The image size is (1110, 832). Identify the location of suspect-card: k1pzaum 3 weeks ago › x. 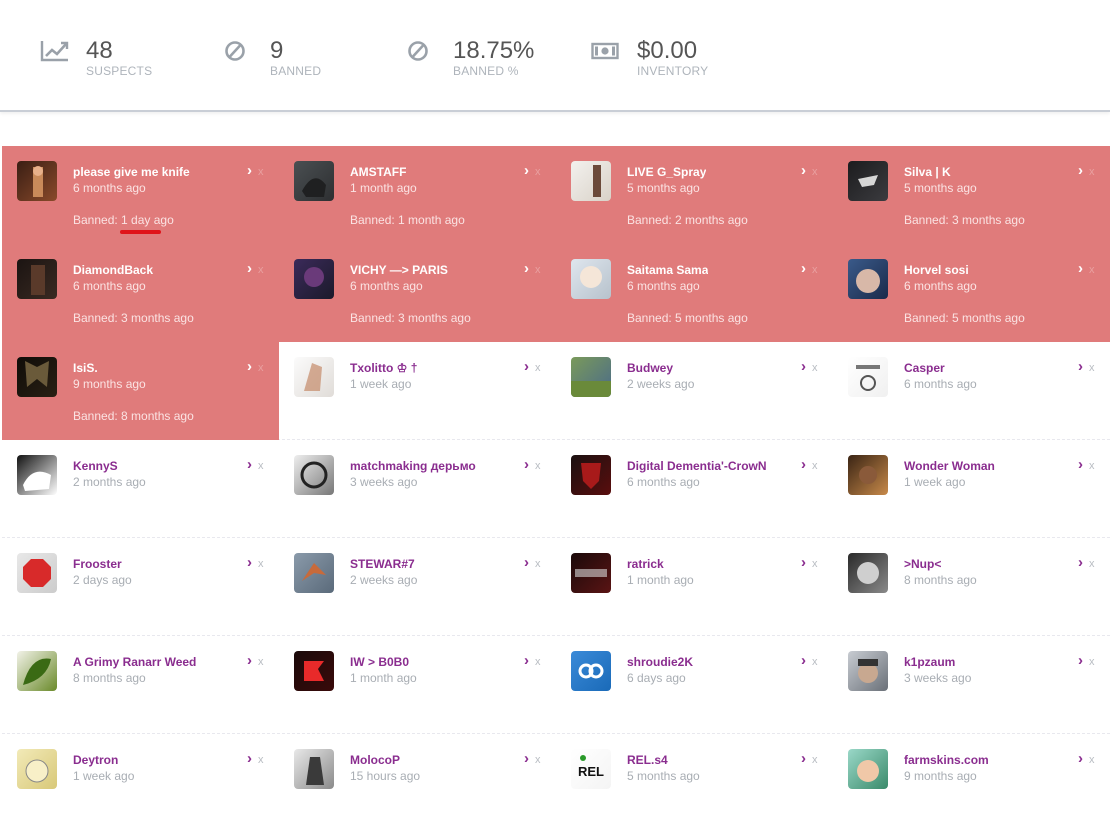
(971, 685).